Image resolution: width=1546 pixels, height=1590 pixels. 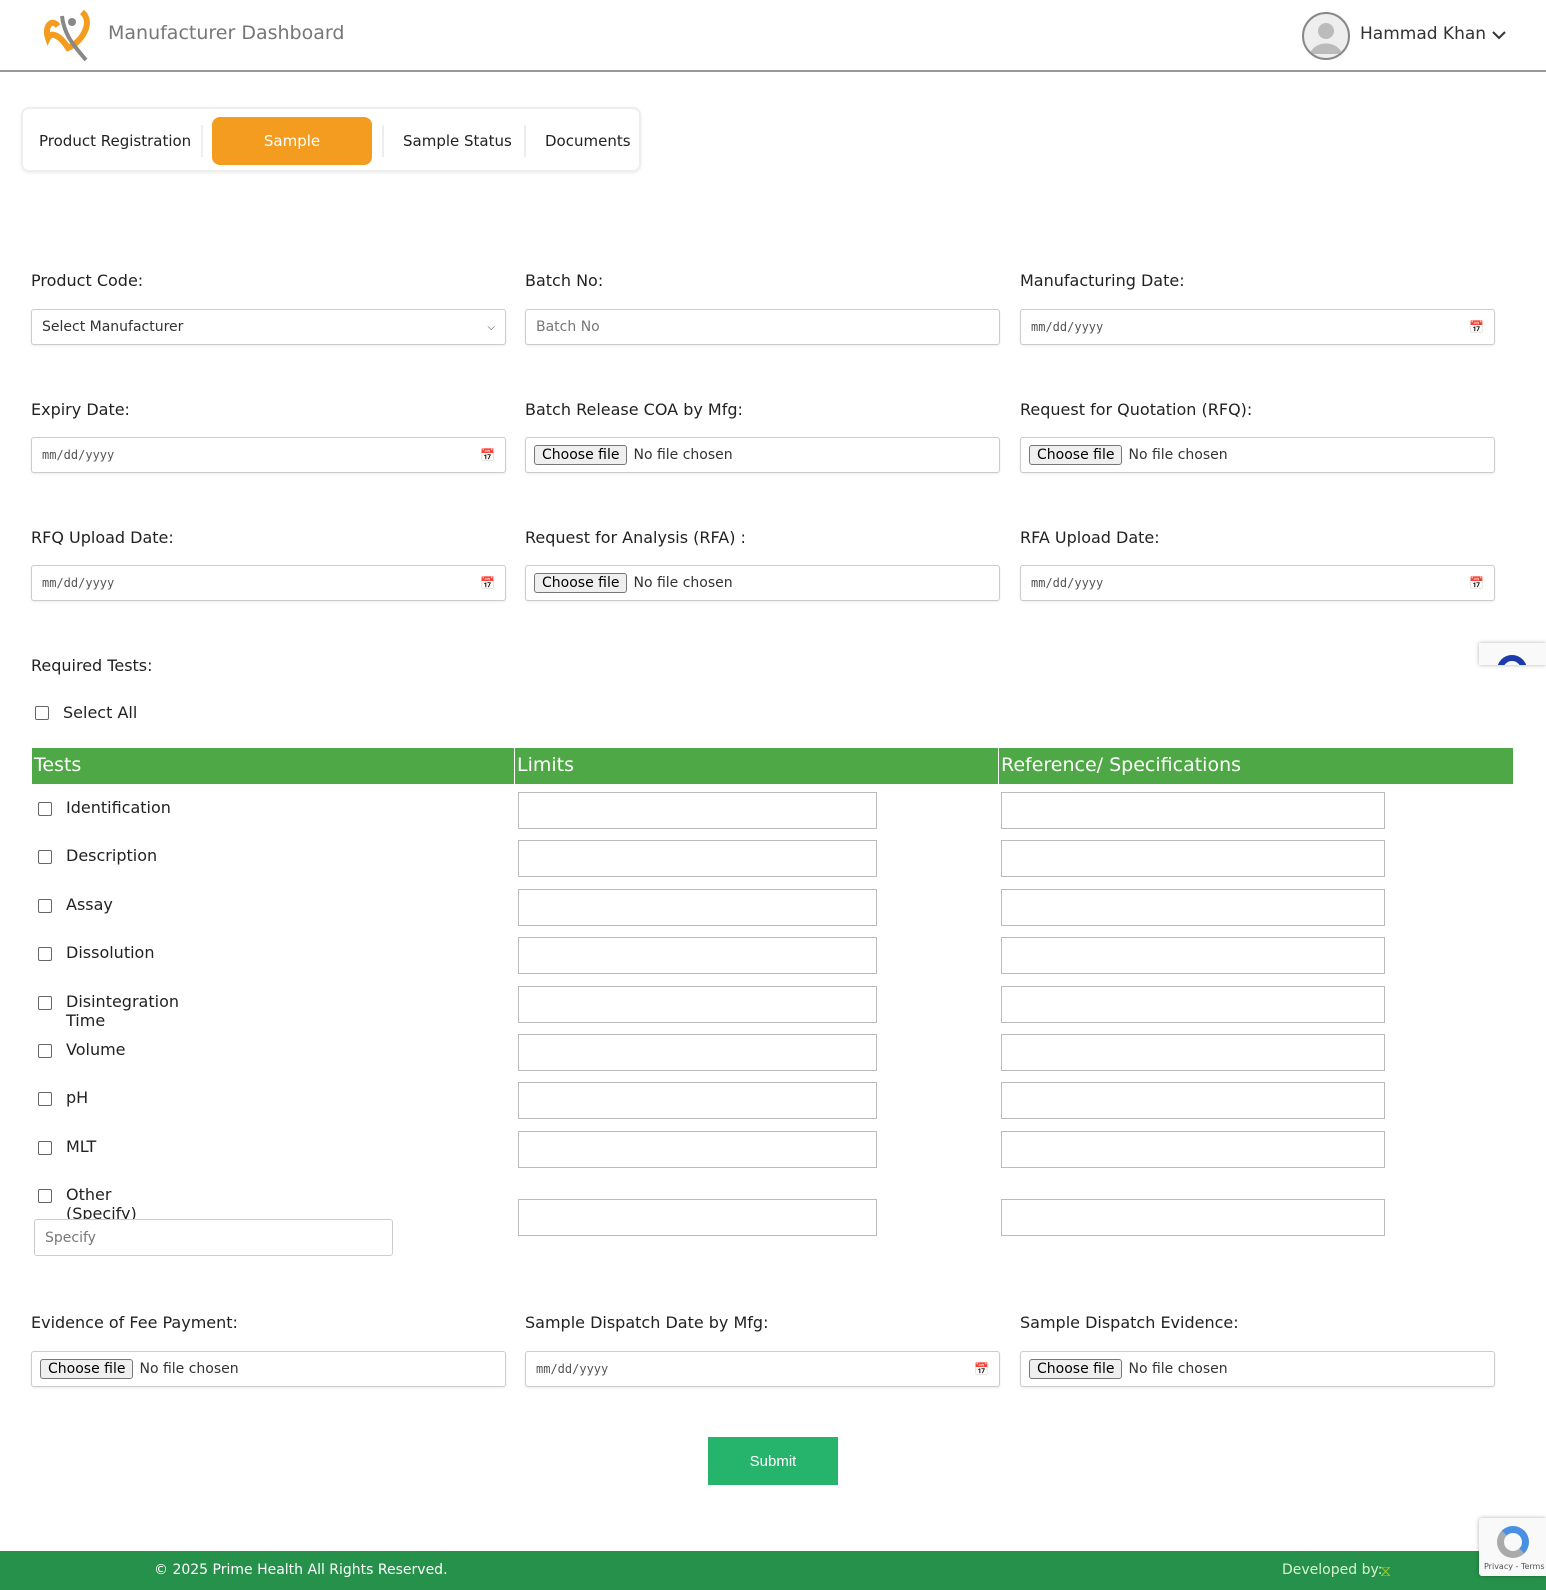 What do you see at coordinates (762, 1369) in the screenshot?
I see `dispatch-date-input: mm/dd/yyyy 📅` at bounding box center [762, 1369].